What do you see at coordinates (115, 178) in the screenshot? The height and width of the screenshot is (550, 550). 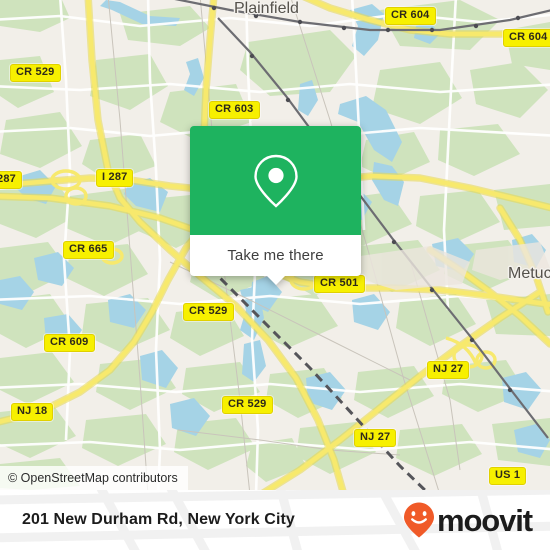 I see `road-shield-i-287-b: I 287` at bounding box center [115, 178].